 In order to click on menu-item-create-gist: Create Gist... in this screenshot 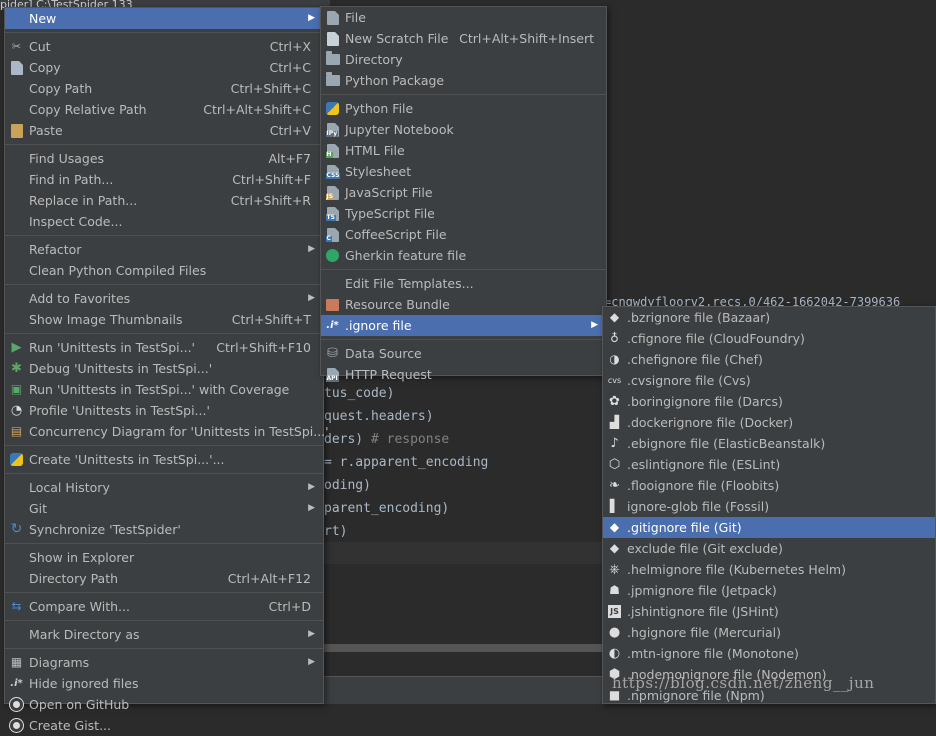, I will do `click(164, 725)`.